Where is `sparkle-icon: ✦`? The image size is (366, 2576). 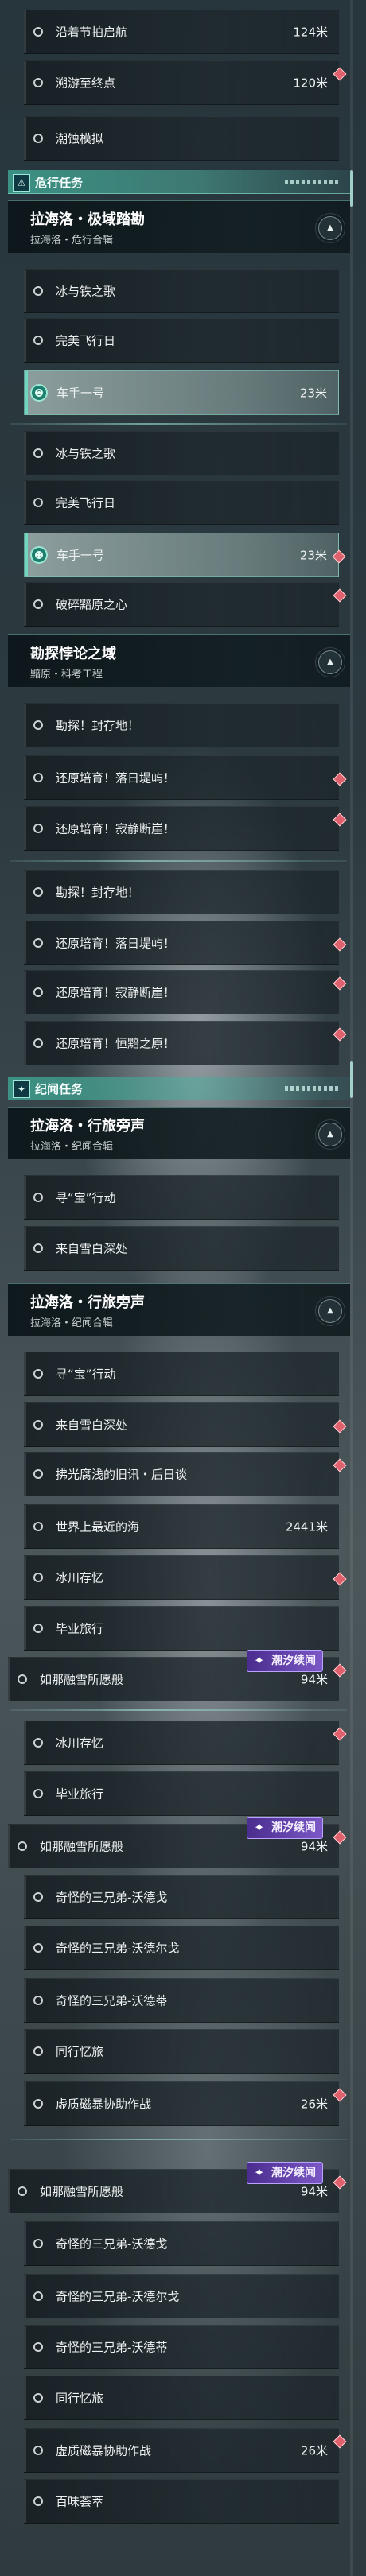
sparkle-icon: ✦ is located at coordinates (21, 1089).